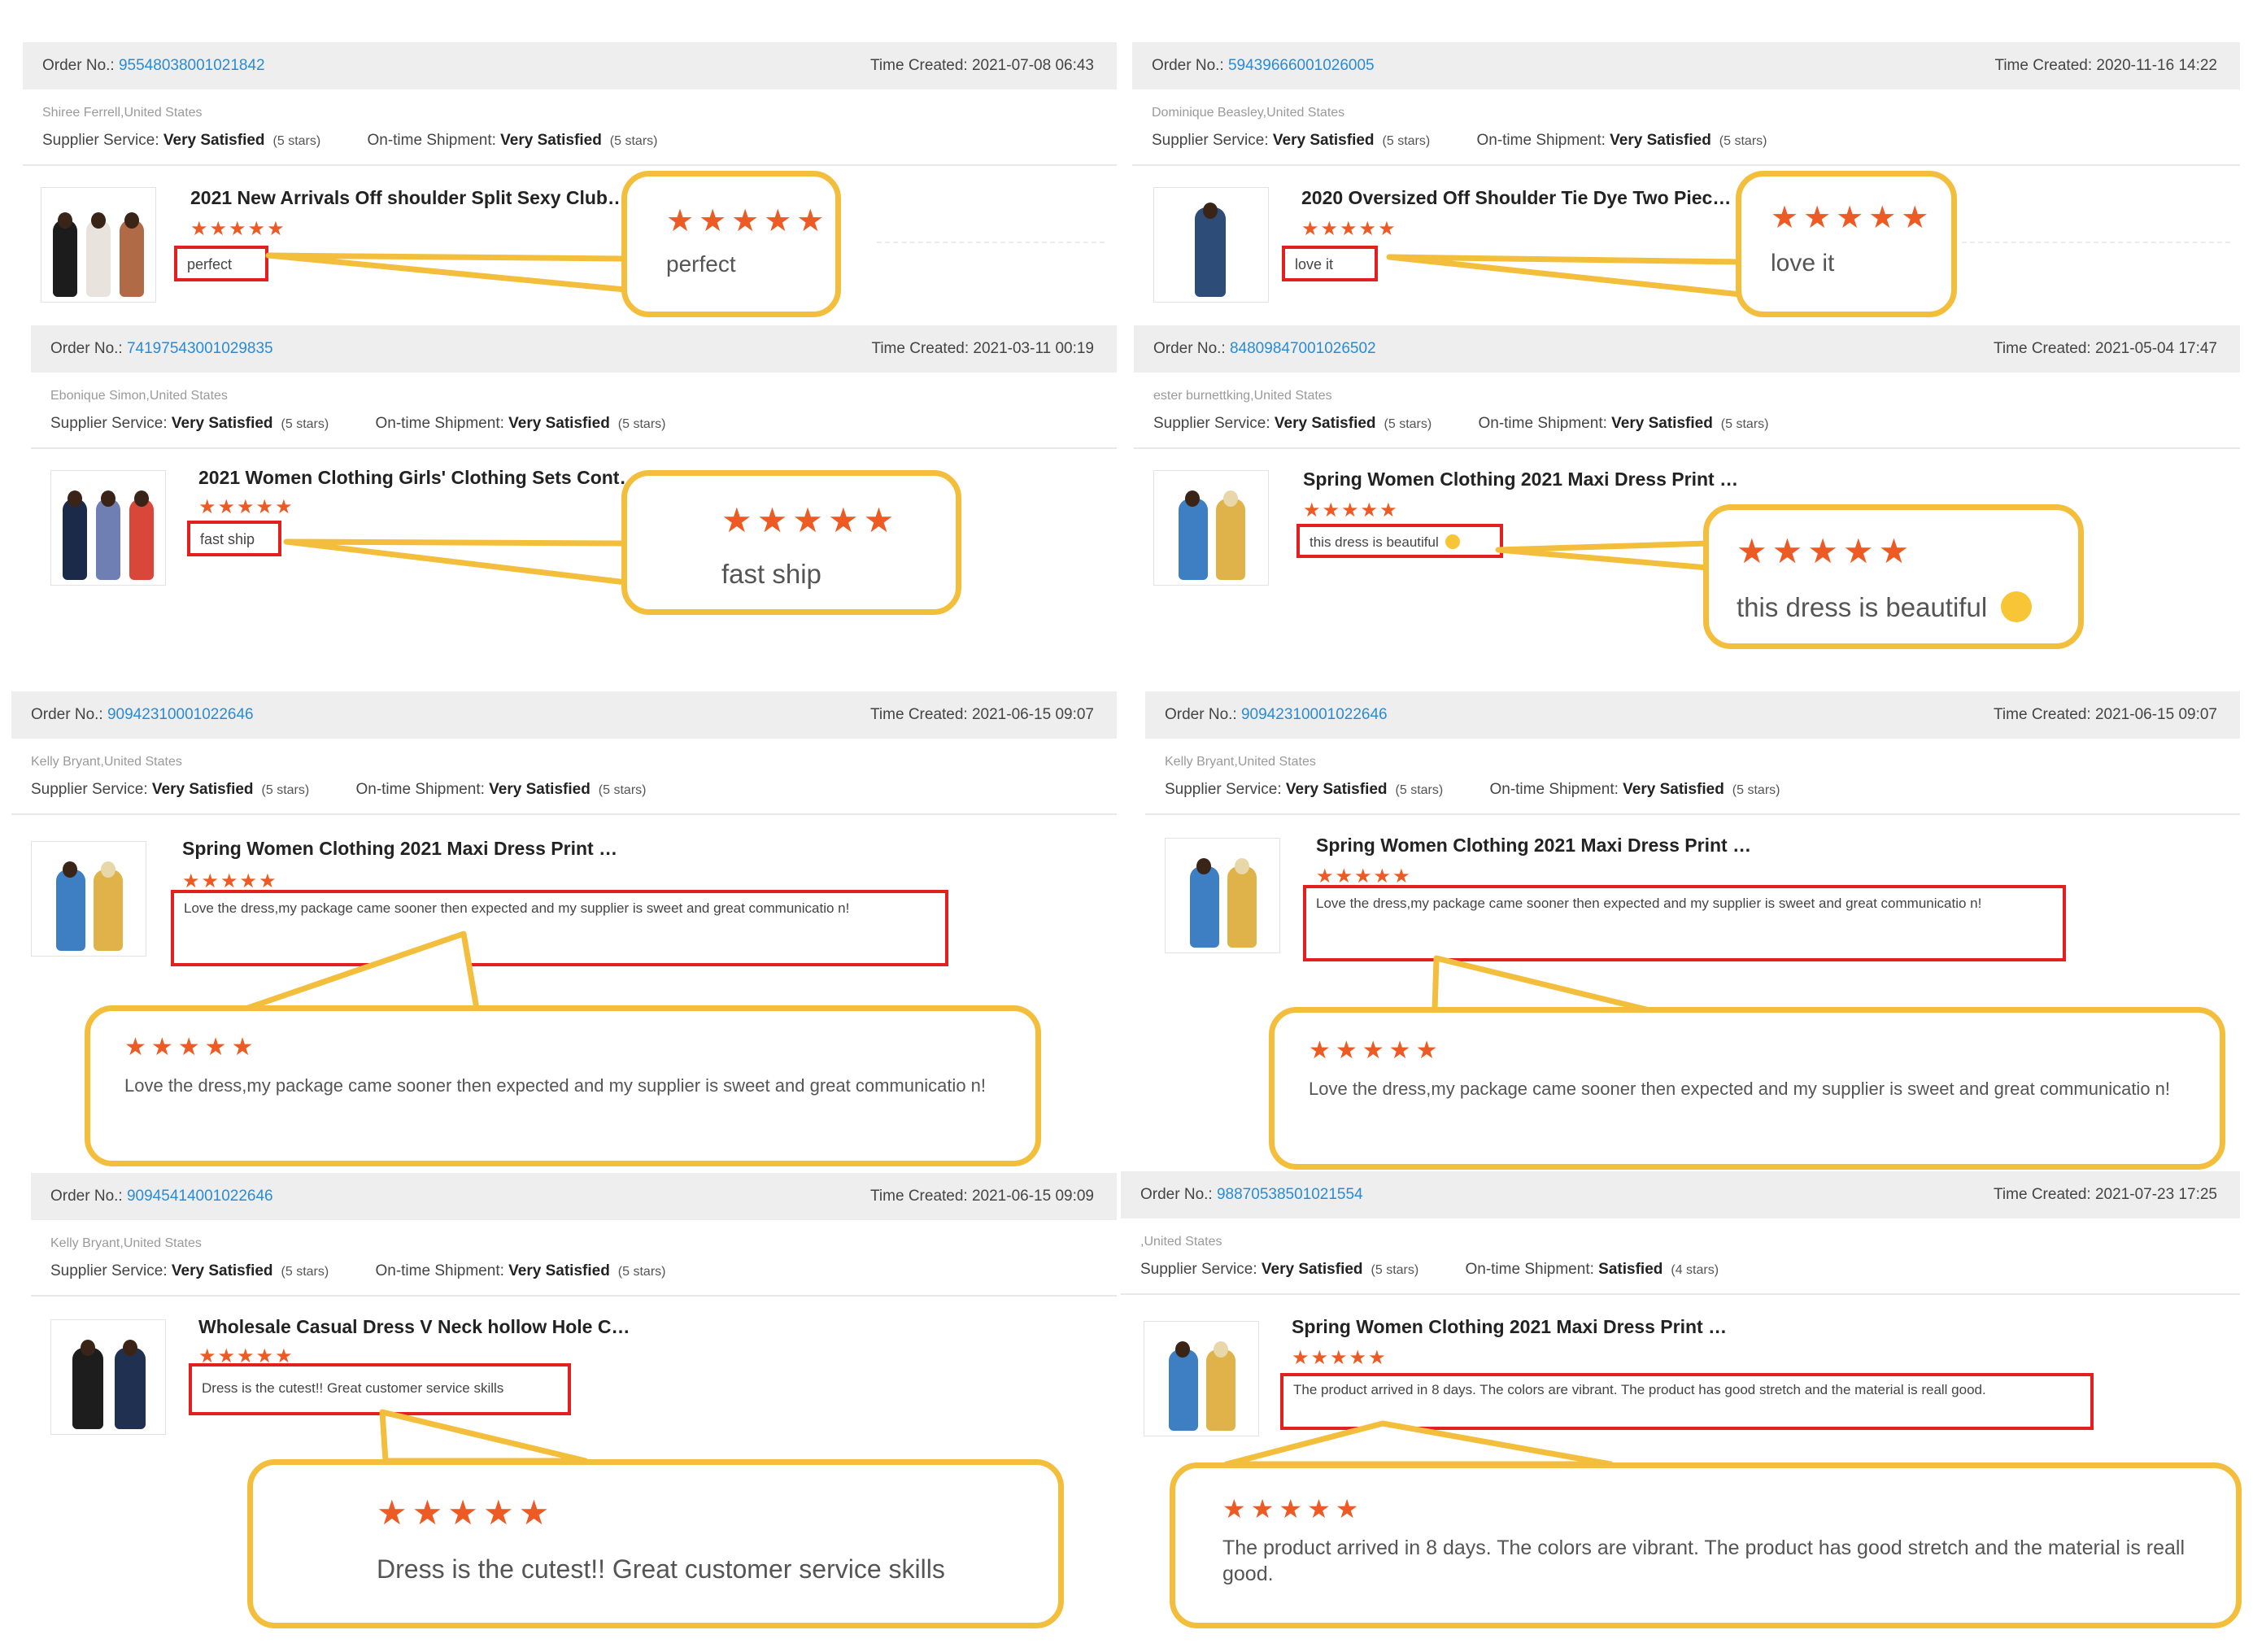  Describe the element at coordinates (731, 244) in the screenshot. I see `callout-bubble: ★★★★★ perfect` at that location.